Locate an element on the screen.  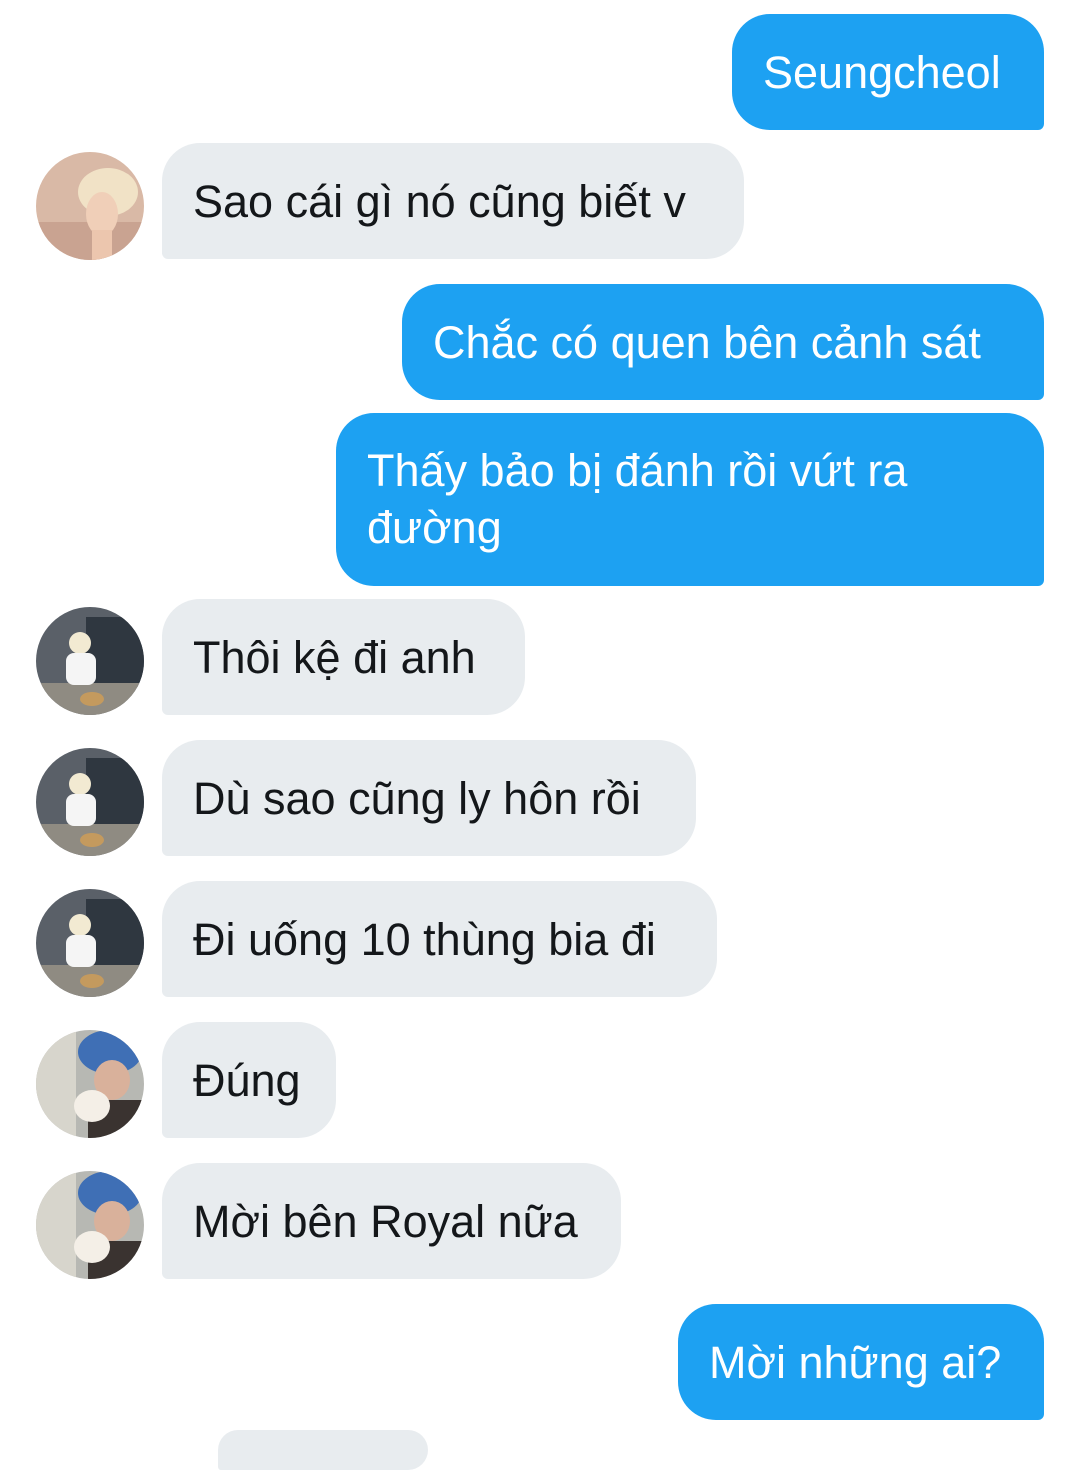
outgoing-message-bubble: Seungcheol is located at coordinates (888, 72).